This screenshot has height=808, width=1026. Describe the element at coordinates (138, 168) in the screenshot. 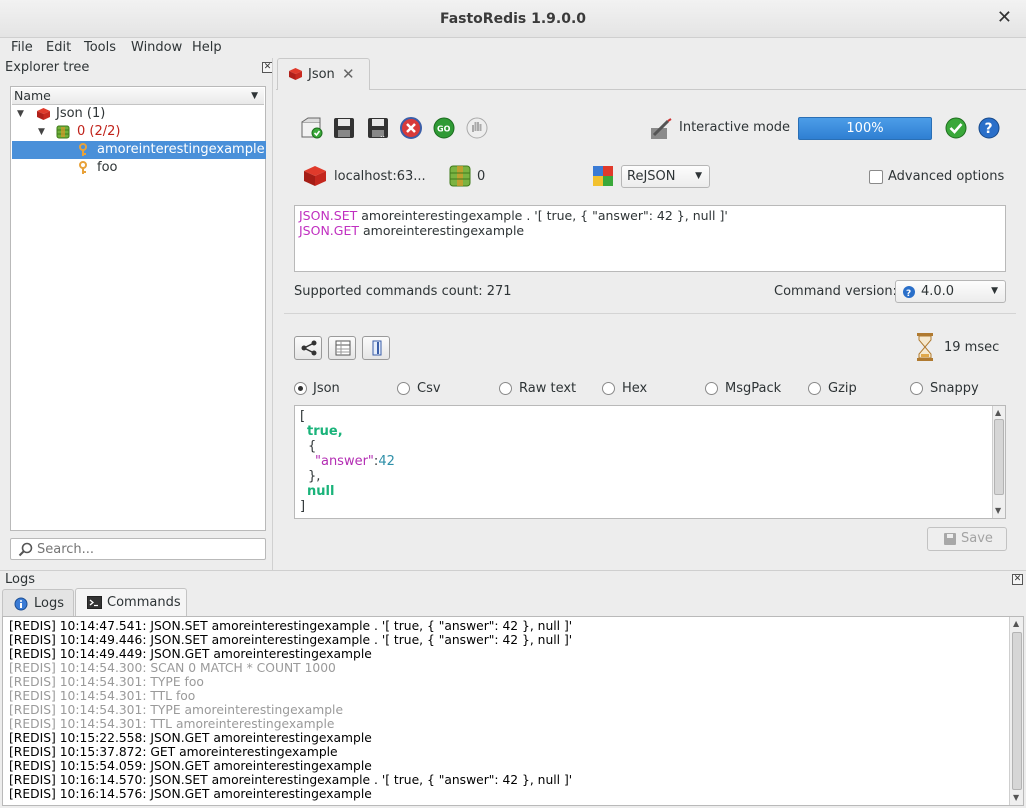

I see `tree-item-key: foo` at that location.